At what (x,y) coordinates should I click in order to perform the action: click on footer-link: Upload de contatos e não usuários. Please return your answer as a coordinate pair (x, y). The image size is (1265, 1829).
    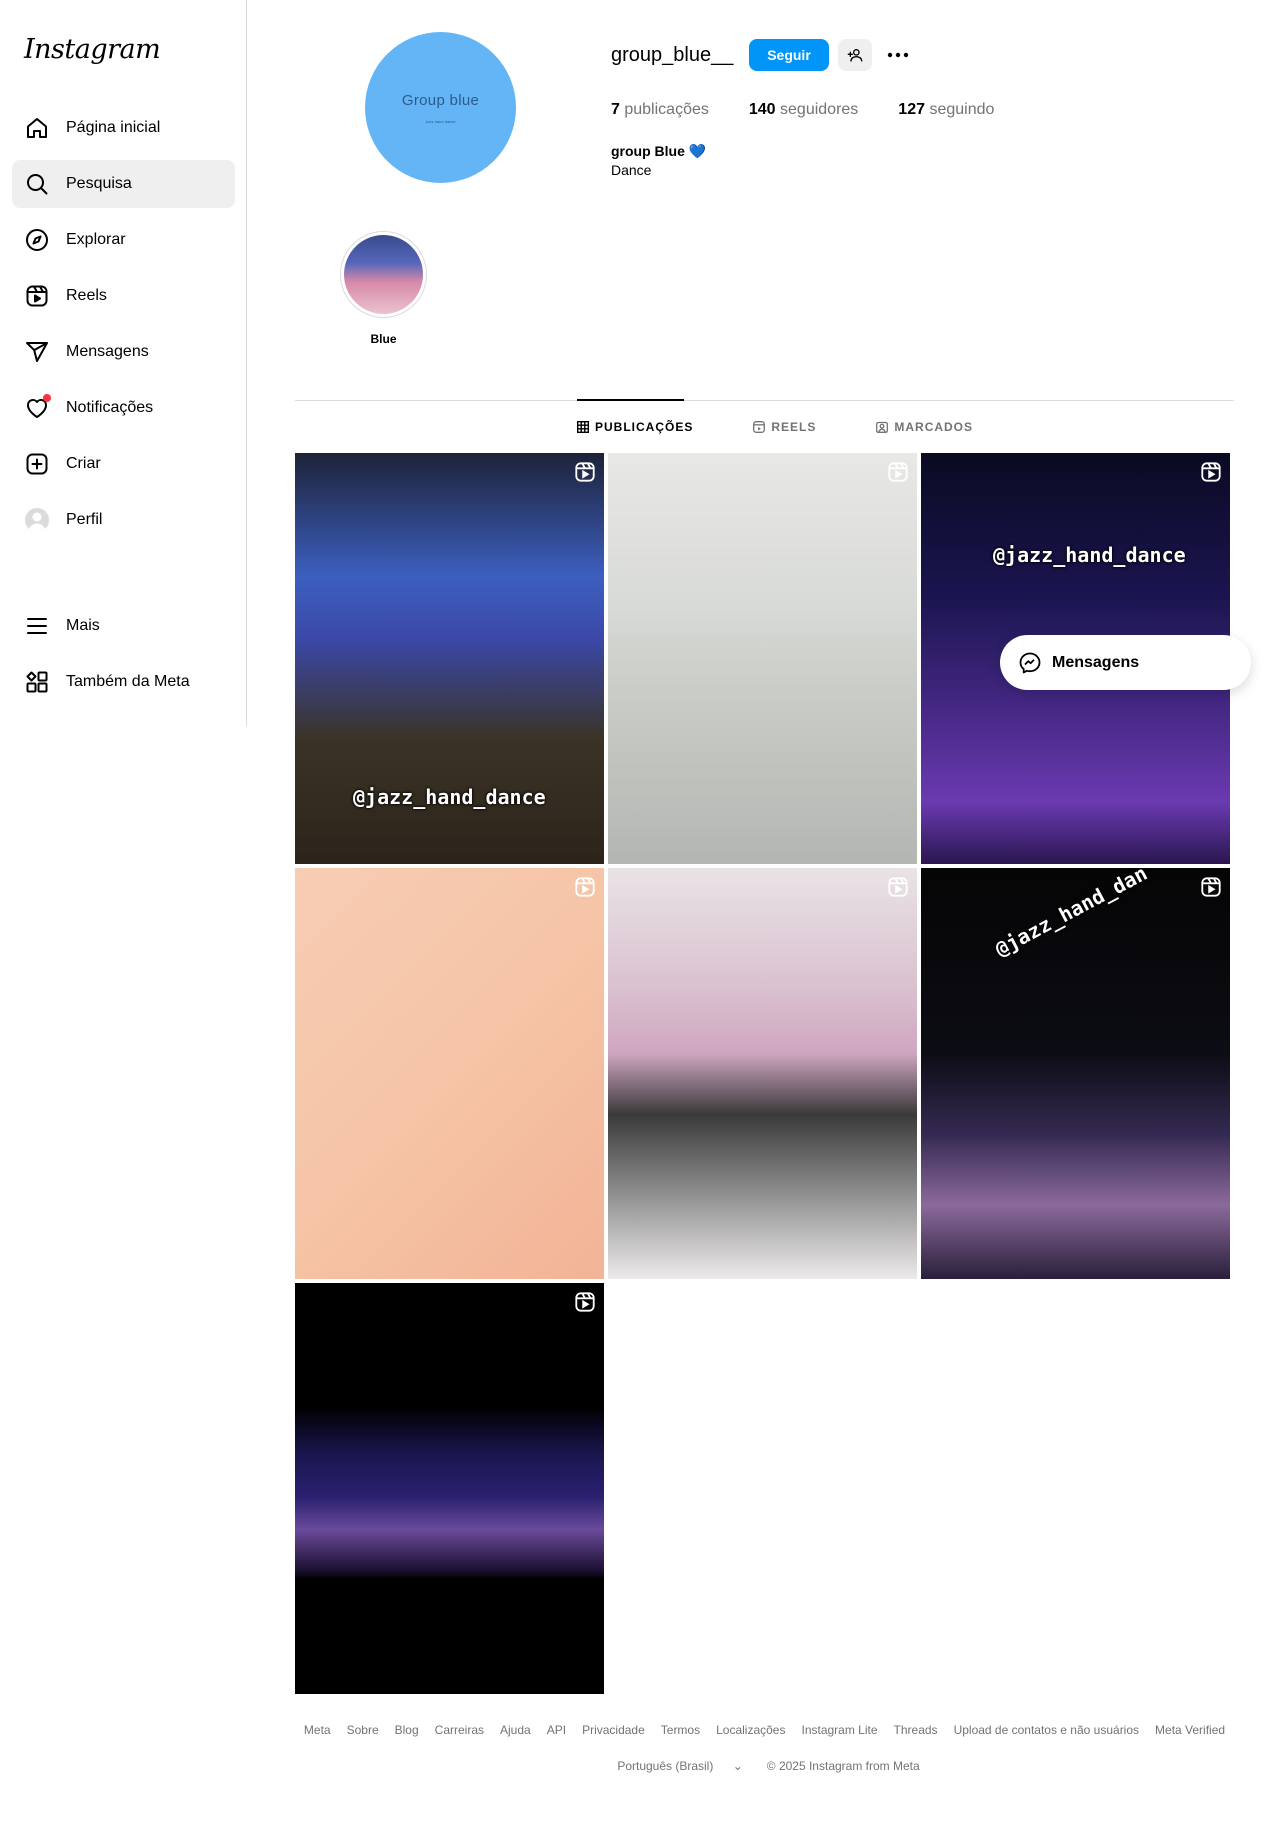
    Looking at the image, I should click on (1046, 1730).